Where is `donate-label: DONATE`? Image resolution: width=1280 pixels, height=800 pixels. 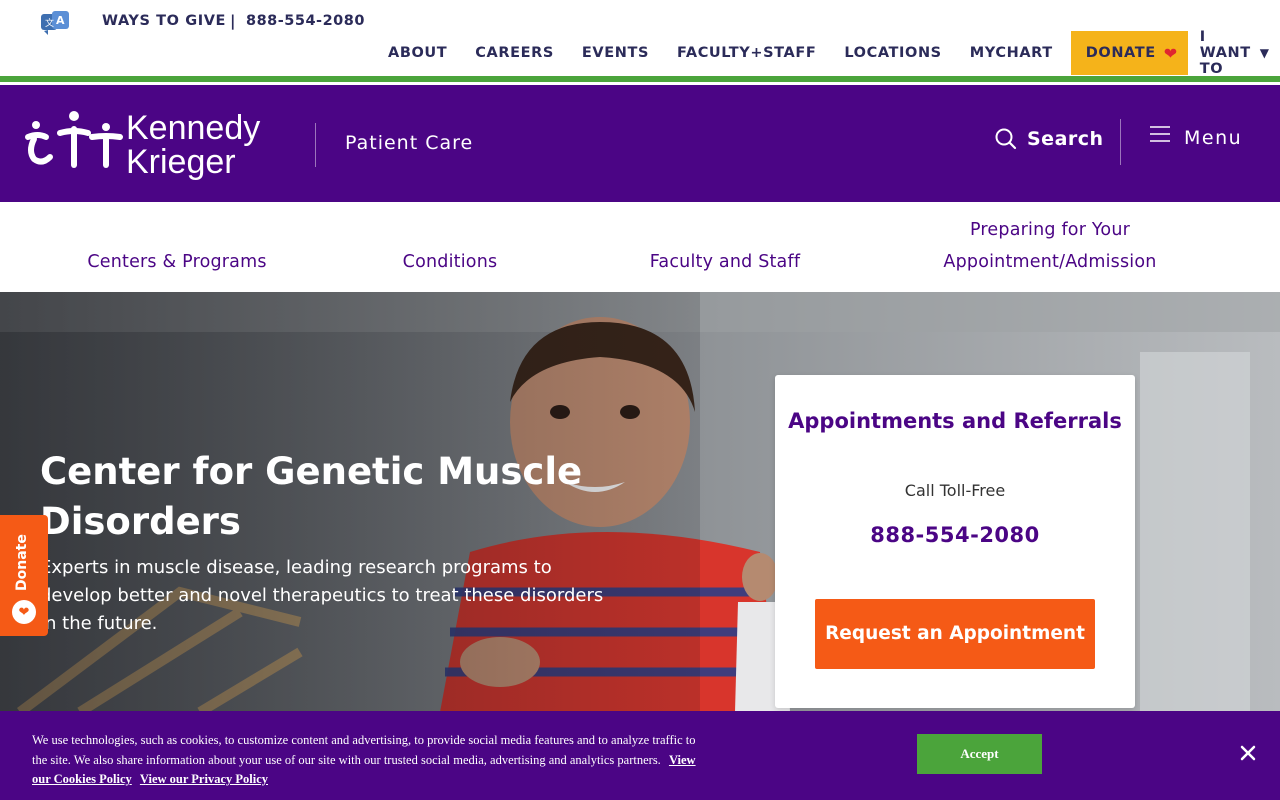
donate-label: DONATE is located at coordinates (1120, 53).